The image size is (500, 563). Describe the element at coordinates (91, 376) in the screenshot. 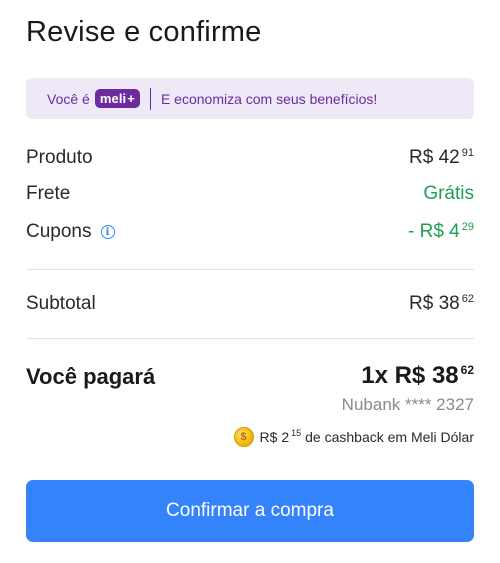

I see `total-label: Você pagará` at that location.